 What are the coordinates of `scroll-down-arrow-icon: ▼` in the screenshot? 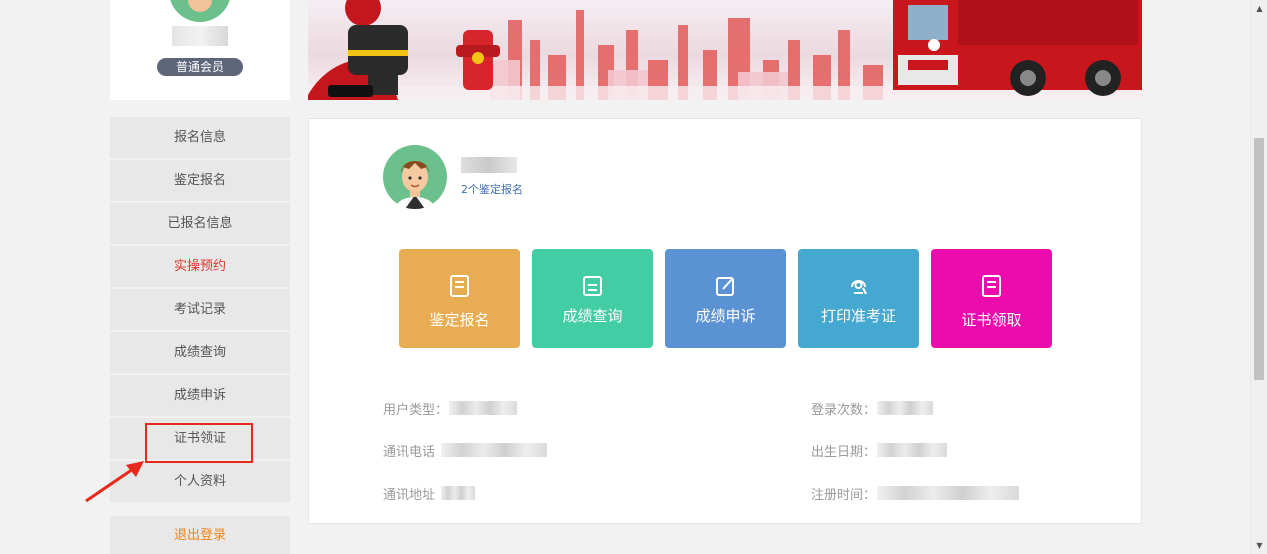 It's located at (1259, 545).